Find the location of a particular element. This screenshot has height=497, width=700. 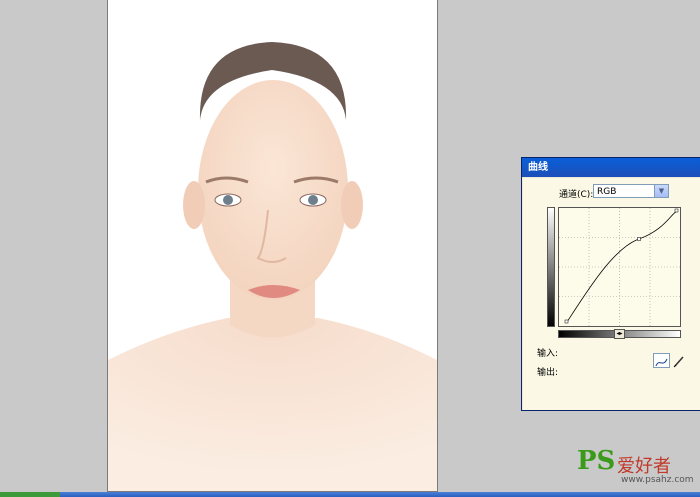

chevron-down-icon: ▼ is located at coordinates (661, 191).